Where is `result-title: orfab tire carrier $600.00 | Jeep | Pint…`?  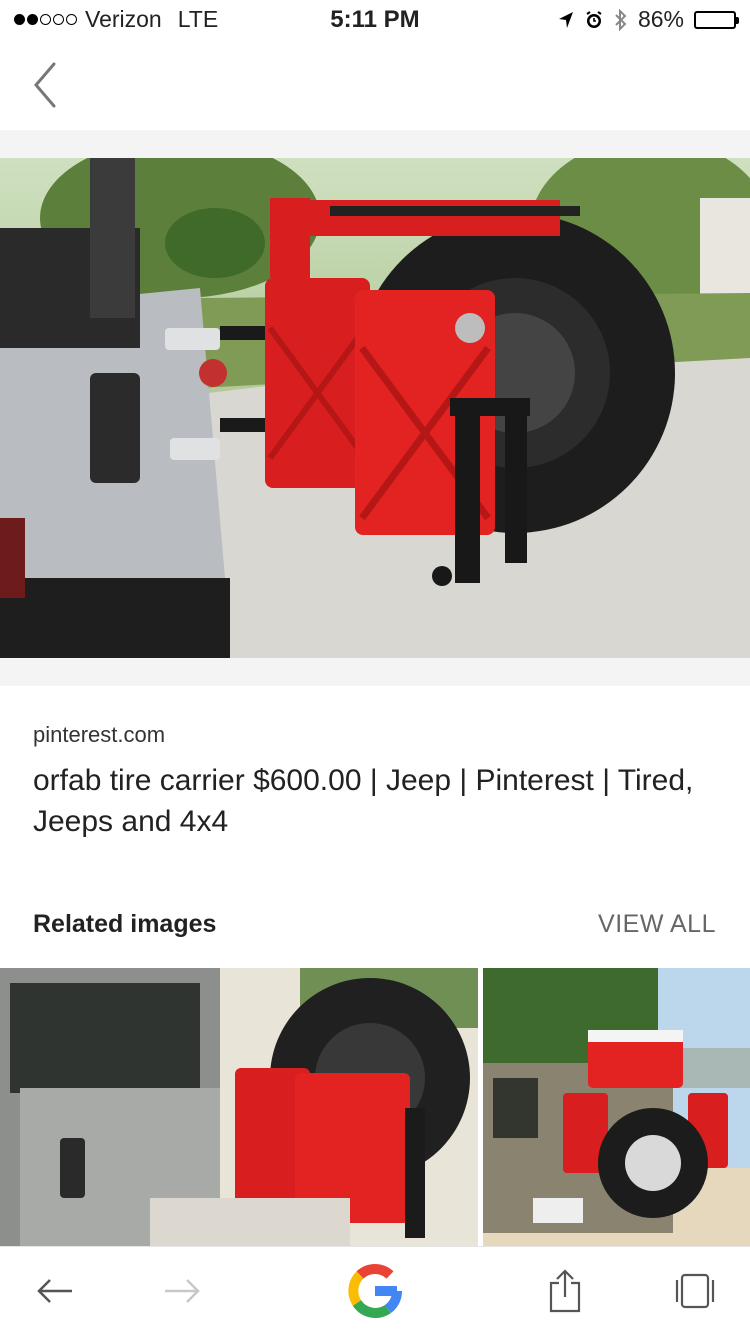
result-title: orfab tire carrier $600.00 | Jeep | Pint… is located at coordinates (373, 801).